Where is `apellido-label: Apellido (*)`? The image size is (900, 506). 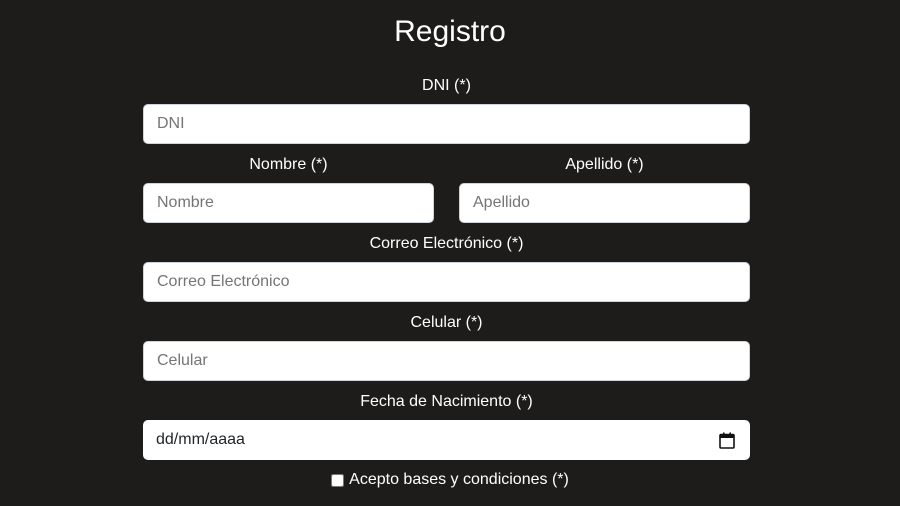
apellido-label: Apellido (*) is located at coordinates (604, 164).